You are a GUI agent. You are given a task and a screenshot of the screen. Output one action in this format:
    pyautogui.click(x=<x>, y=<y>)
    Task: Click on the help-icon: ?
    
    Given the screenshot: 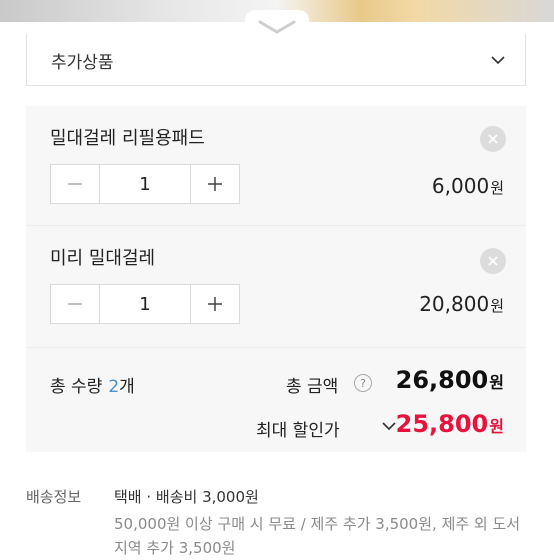 What is the action you would take?
    pyautogui.click(x=363, y=383)
    